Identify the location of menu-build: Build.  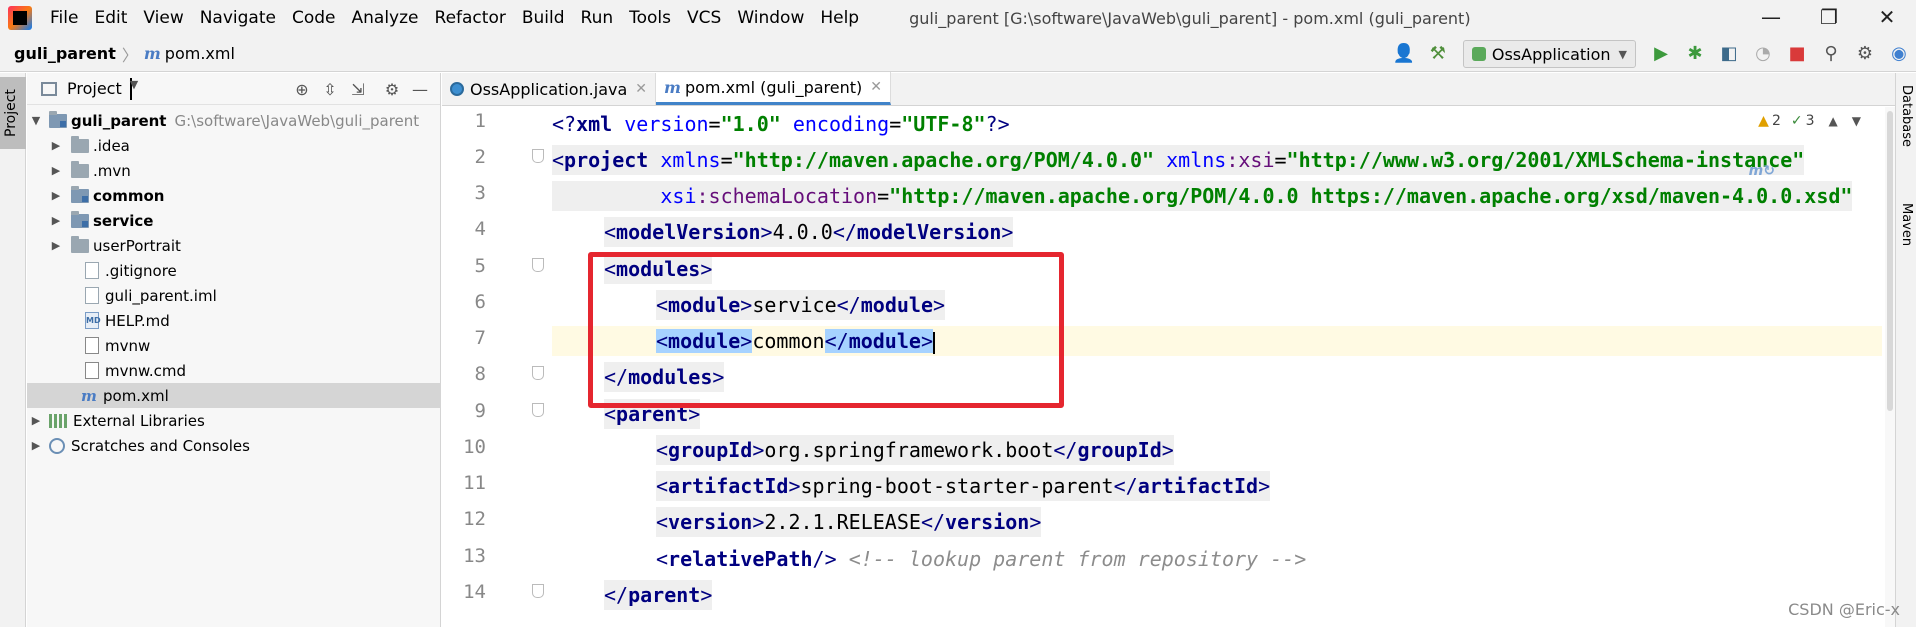
(543, 18).